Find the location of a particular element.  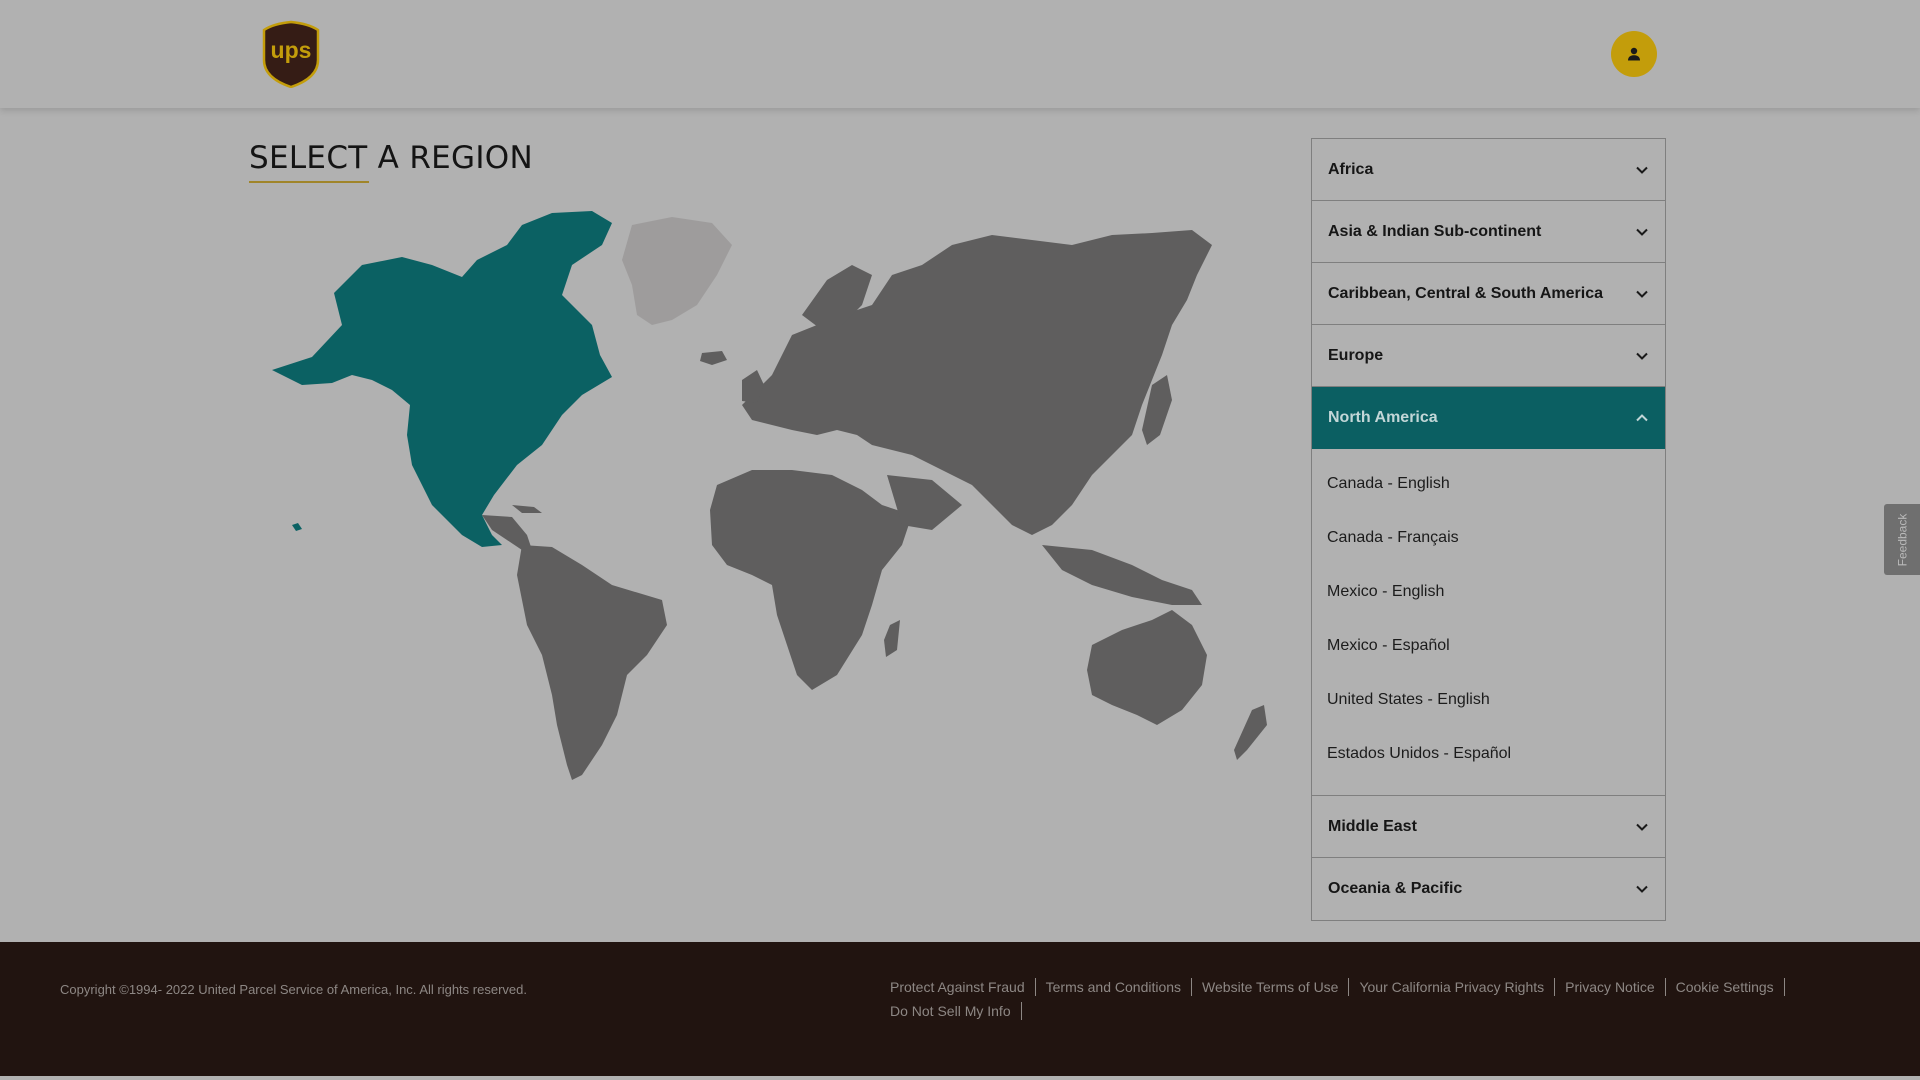

region-asia: Asia & Indian Sub-continent is located at coordinates (1488, 232).